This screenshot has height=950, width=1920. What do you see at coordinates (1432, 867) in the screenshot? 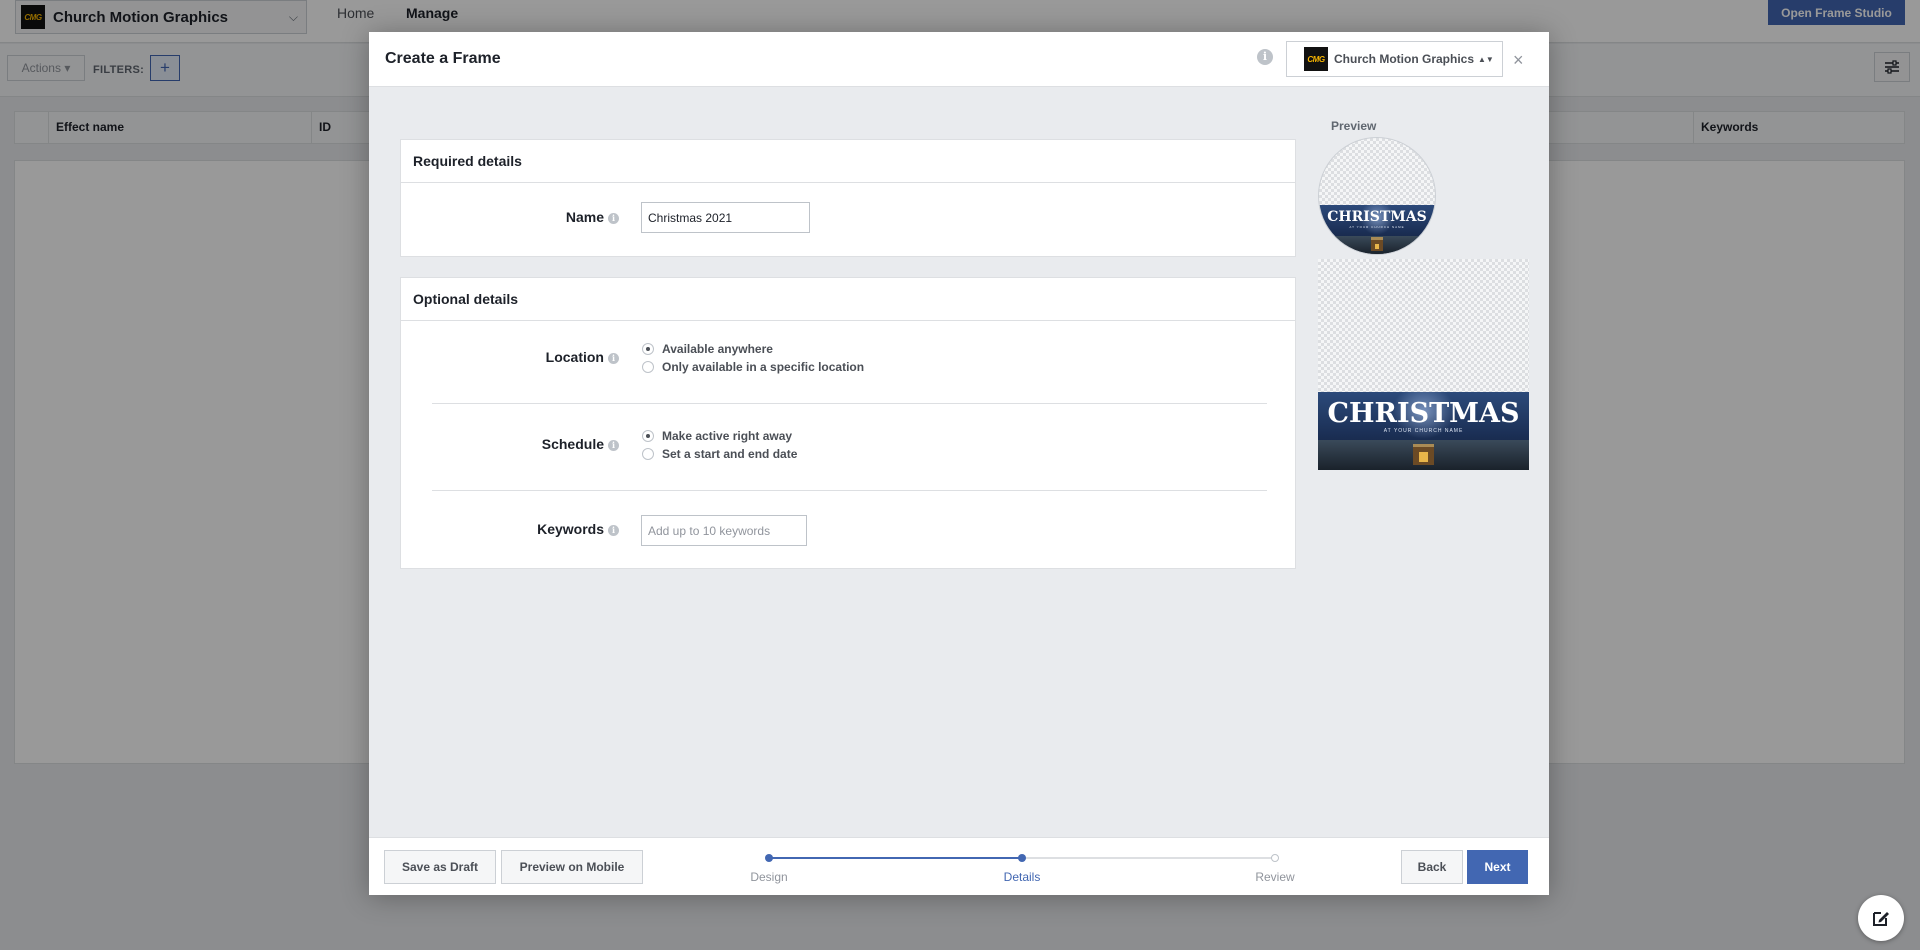
I see `back-button: Back` at bounding box center [1432, 867].